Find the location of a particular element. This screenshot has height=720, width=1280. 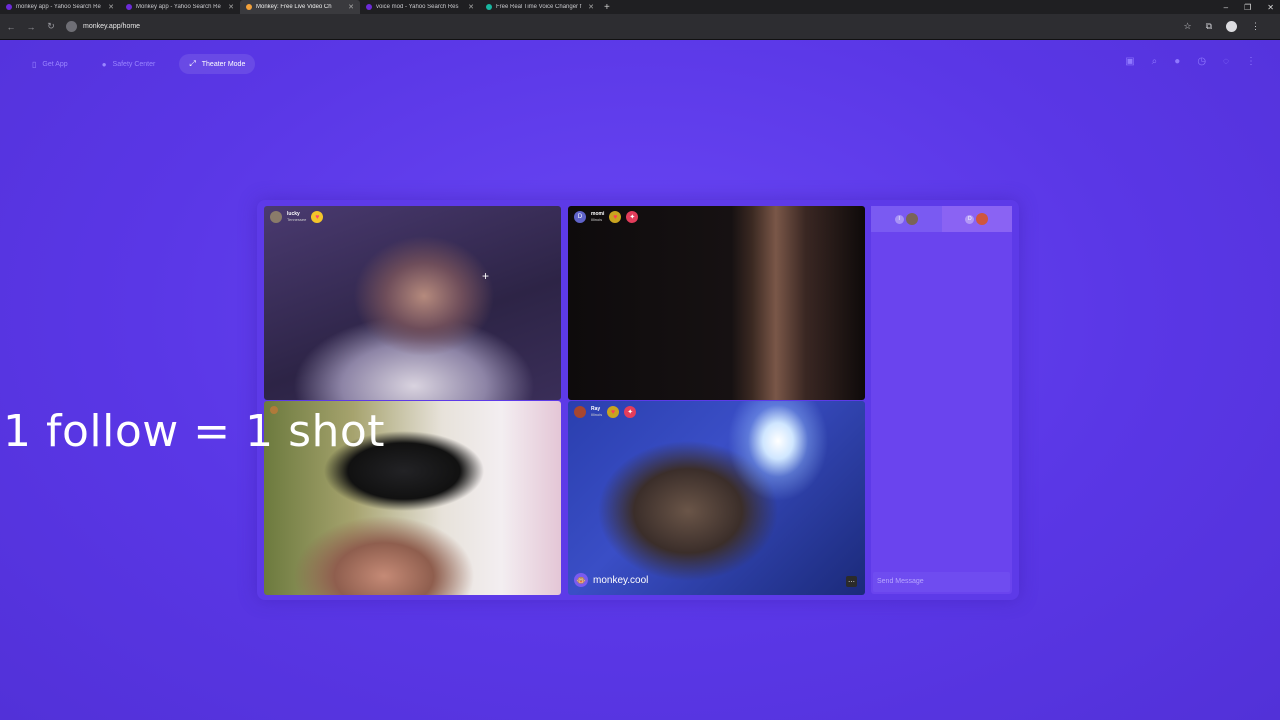

phone-icon: ▯ is located at coordinates (34, 64).